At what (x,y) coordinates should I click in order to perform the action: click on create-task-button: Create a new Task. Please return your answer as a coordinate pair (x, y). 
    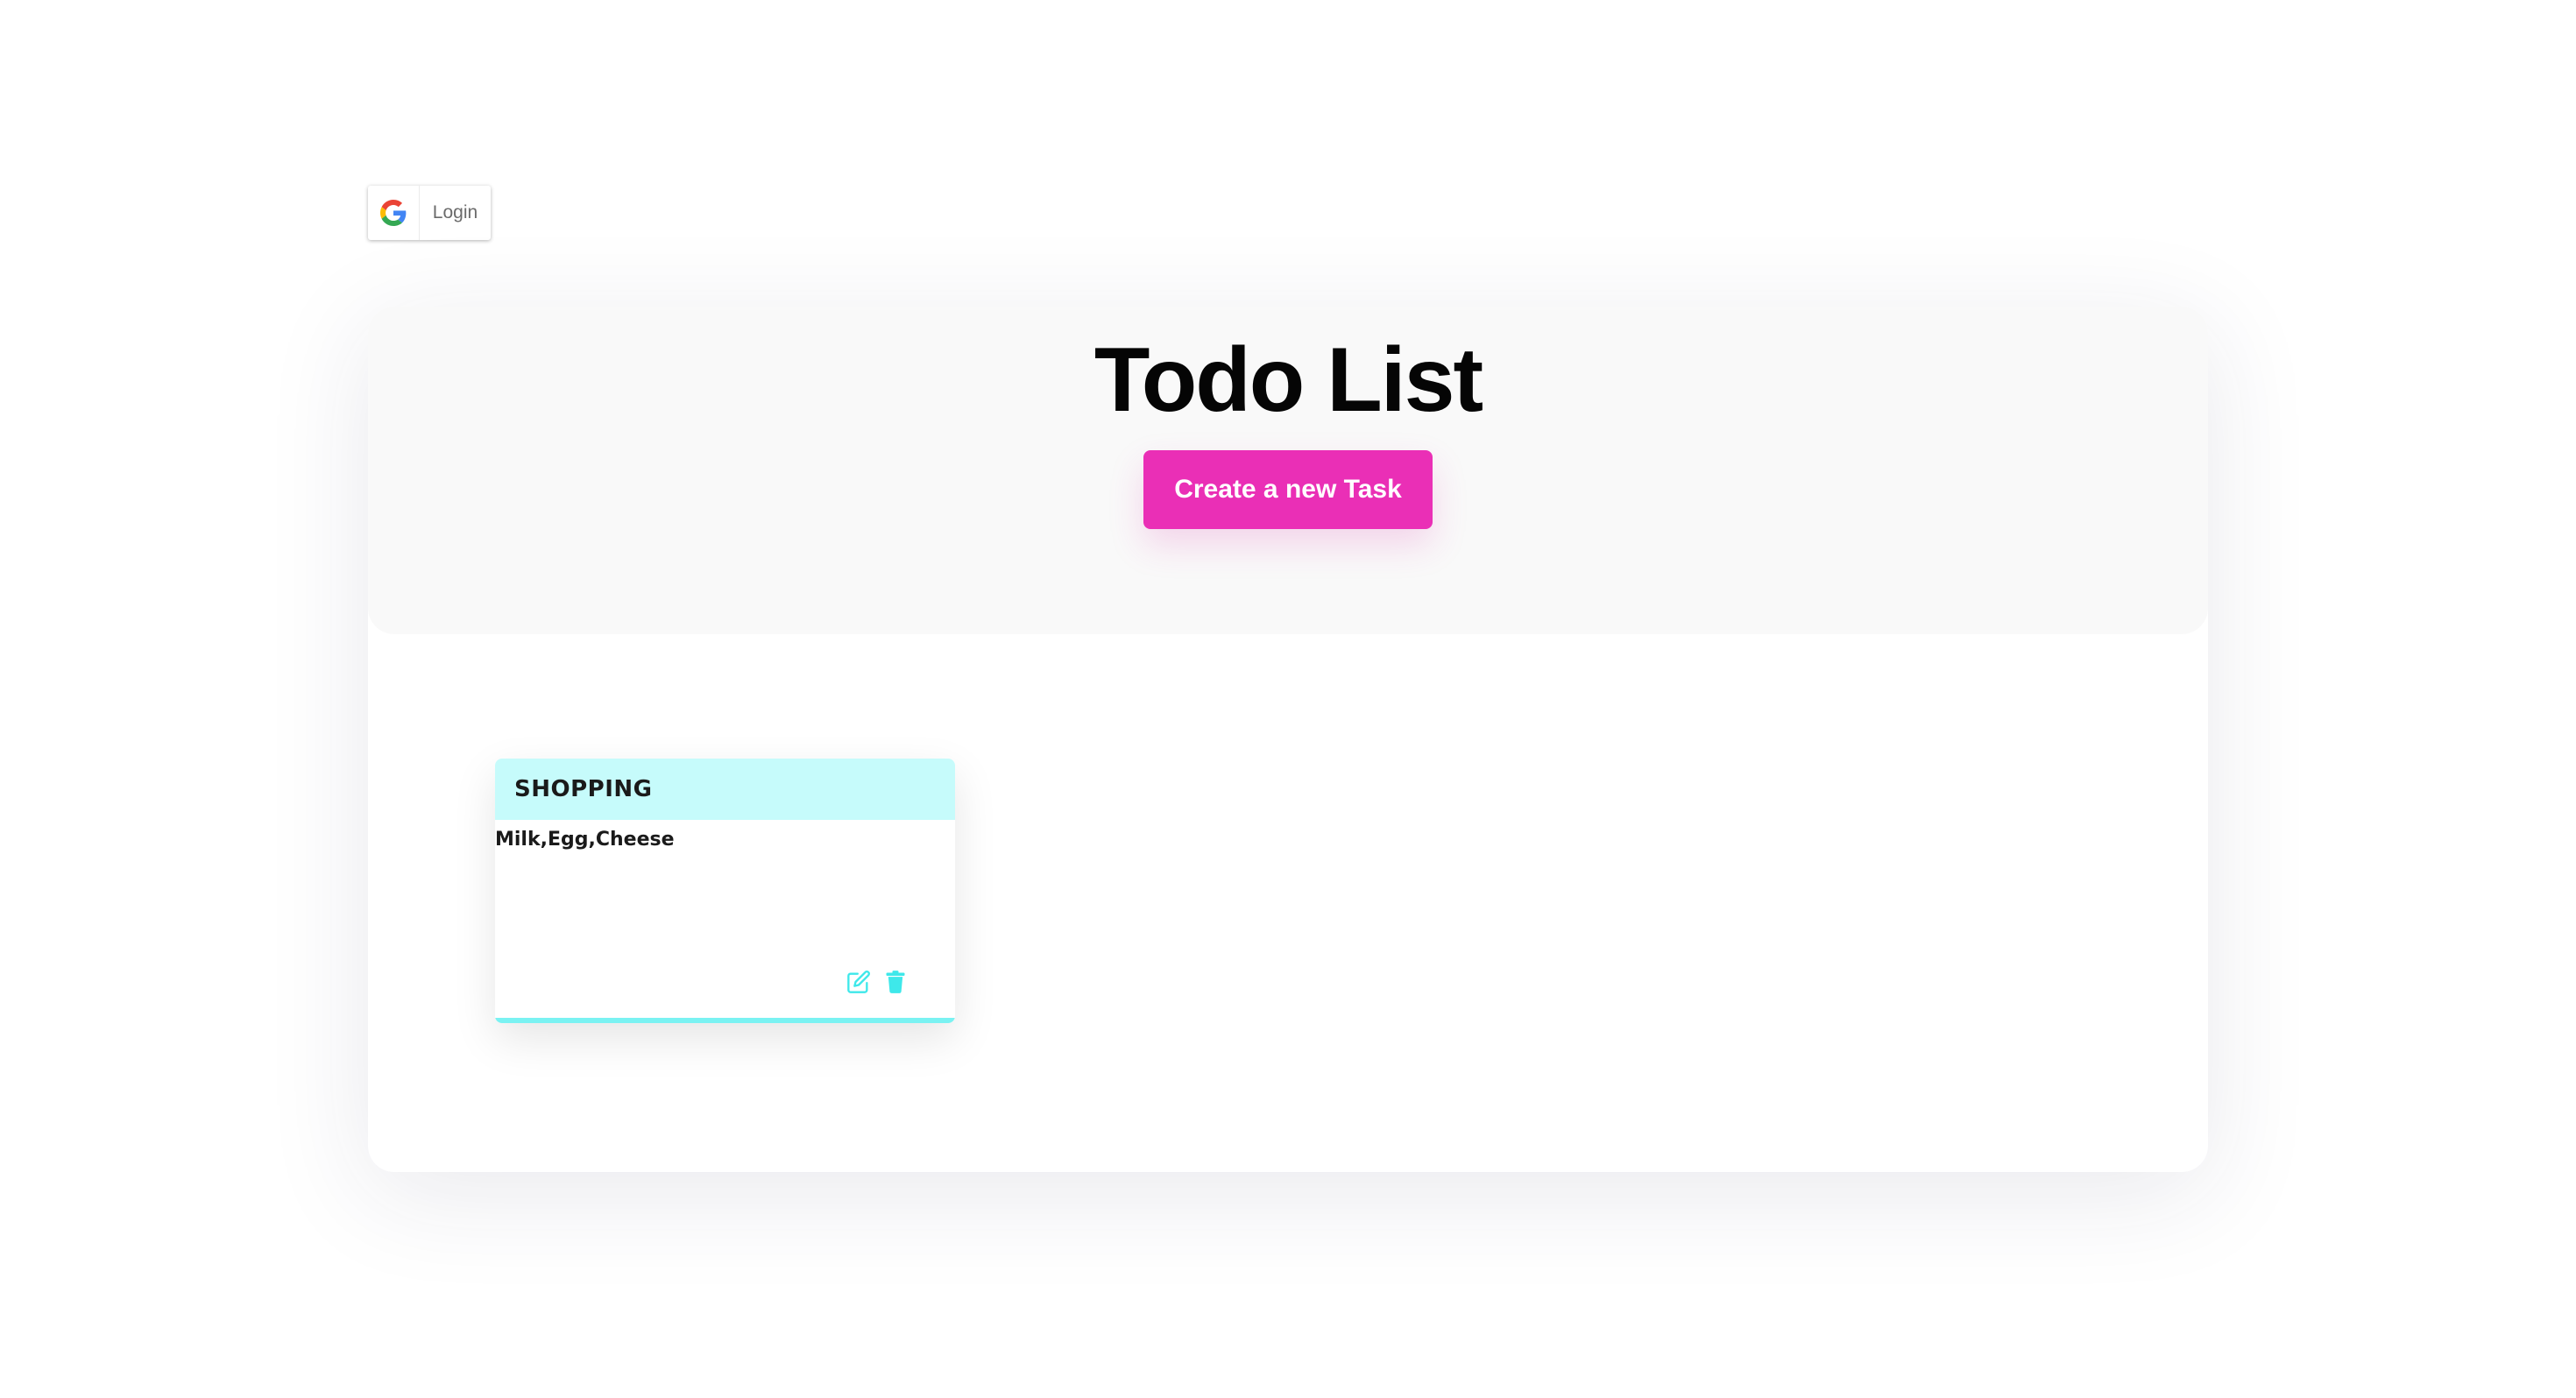
    Looking at the image, I should click on (1288, 489).